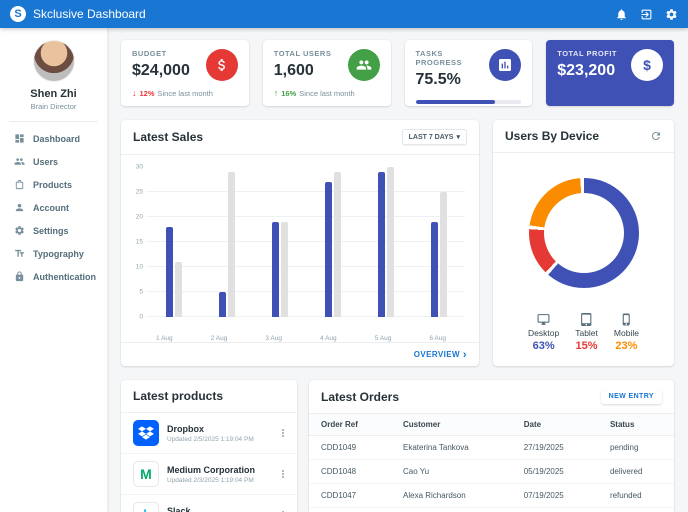 The image size is (688, 512). What do you see at coordinates (626, 346) in the screenshot?
I see `device-legend-percent: 23%` at bounding box center [626, 346].